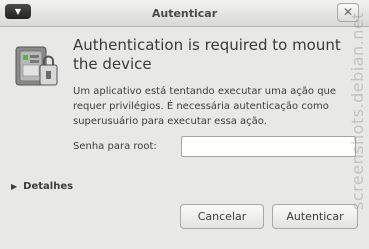 The width and height of the screenshot is (369, 249). Describe the element at coordinates (14, 186) in the screenshot. I see `expander-arrow-icon: ▶` at that location.